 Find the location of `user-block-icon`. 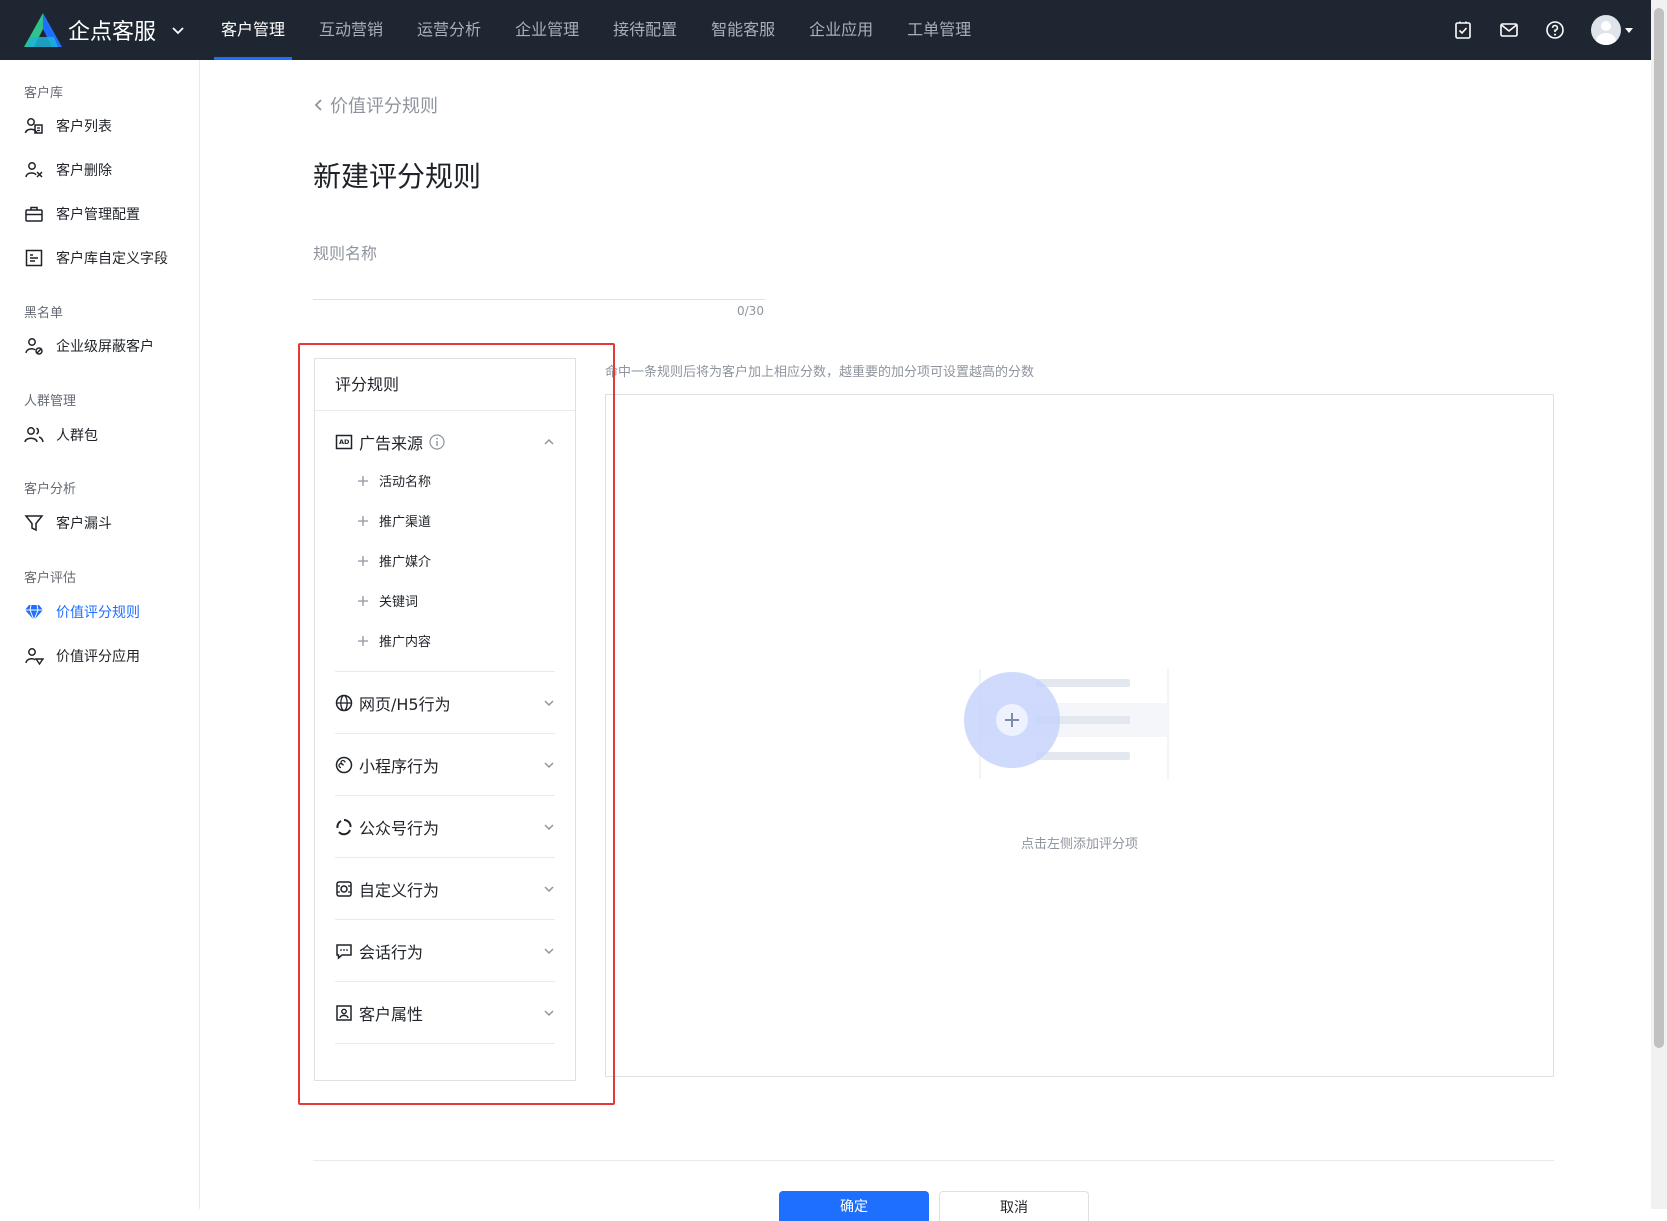

user-block-icon is located at coordinates (34, 346).